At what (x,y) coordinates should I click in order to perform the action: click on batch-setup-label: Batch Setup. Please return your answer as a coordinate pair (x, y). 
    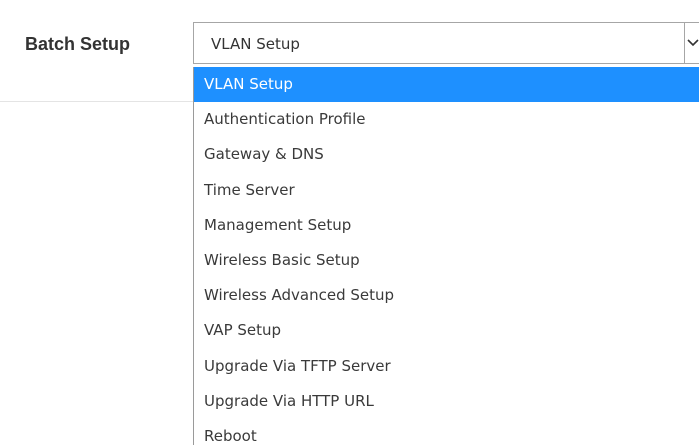
    Looking at the image, I should click on (78, 44).